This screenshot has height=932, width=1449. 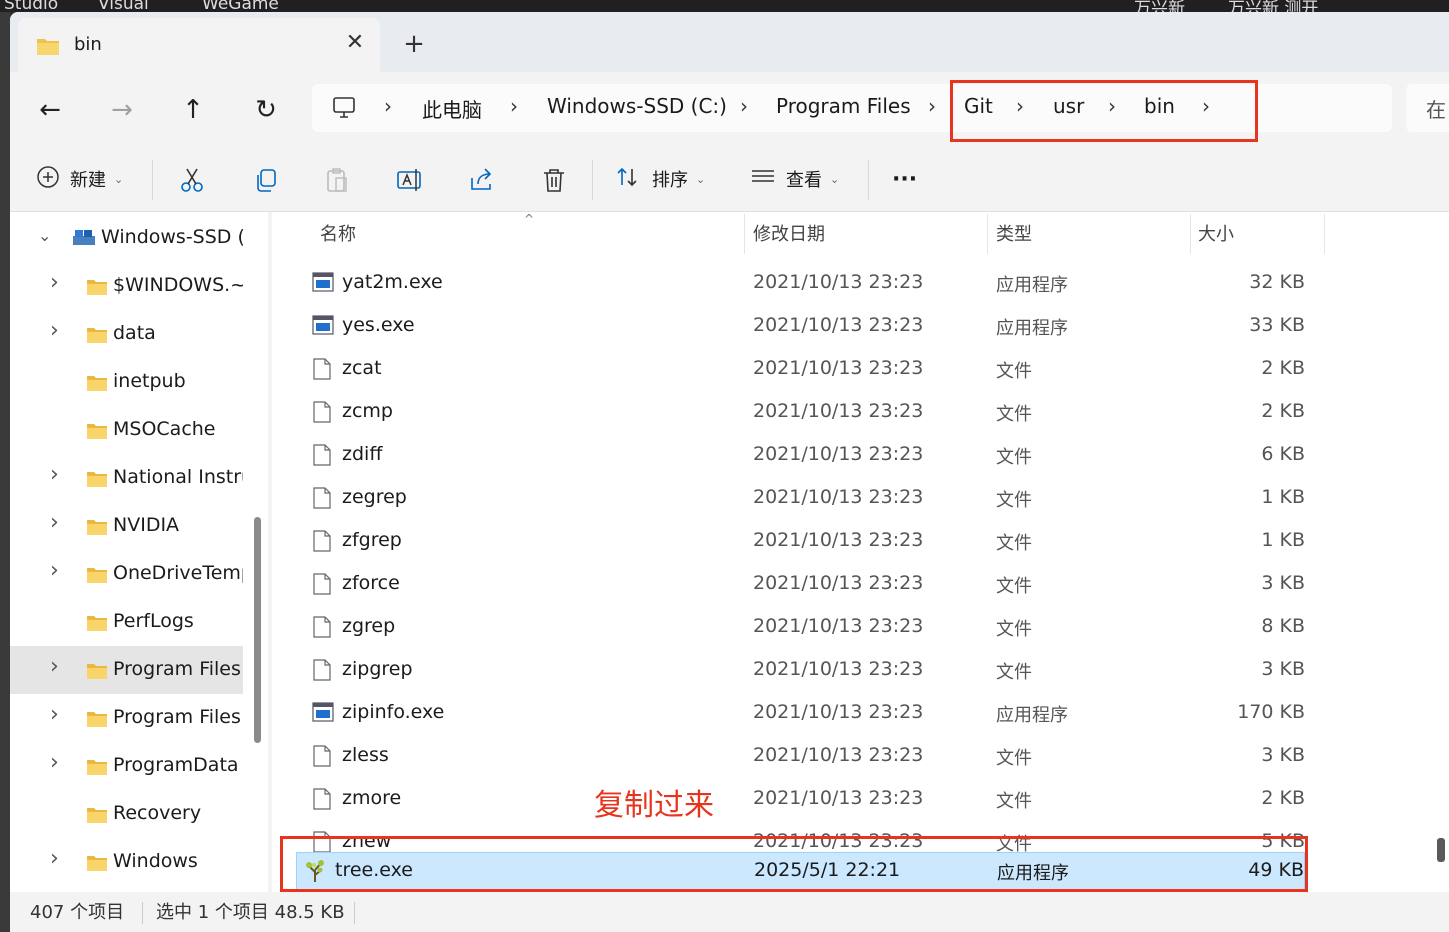 What do you see at coordinates (126, 622) in the screenshot?
I see `sidebar-item-folder: PerfLogs` at bounding box center [126, 622].